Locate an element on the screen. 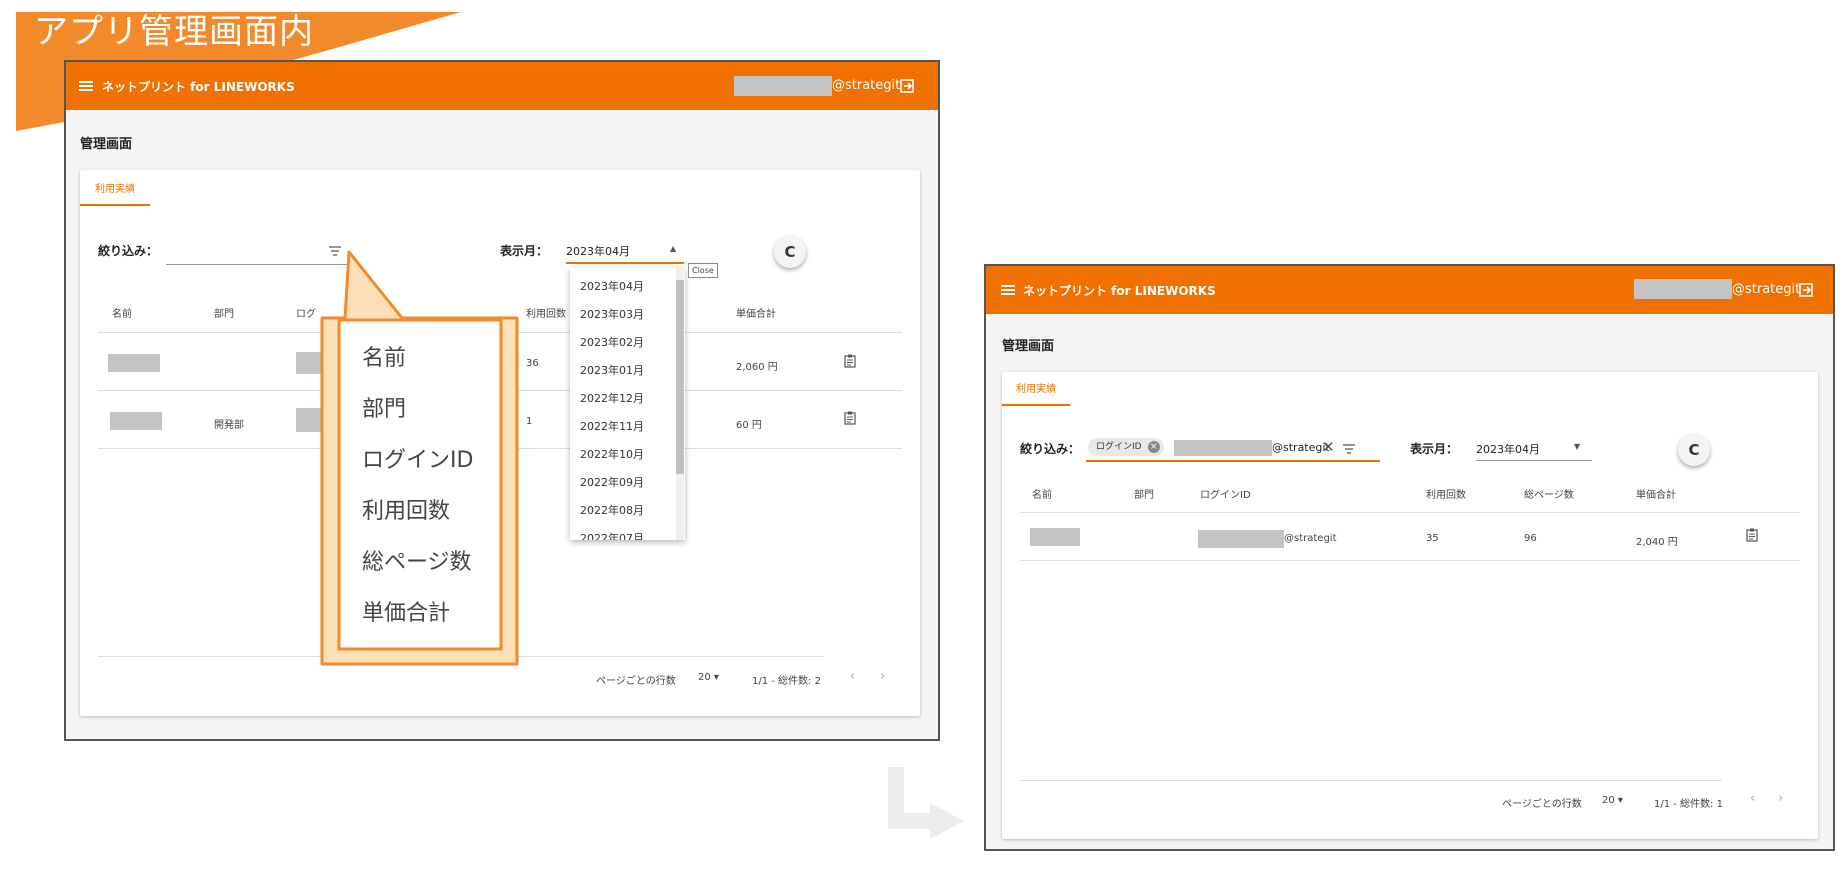 This screenshot has width=1848, height=871. filter-column-dept: 部門 is located at coordinates (384, 409).